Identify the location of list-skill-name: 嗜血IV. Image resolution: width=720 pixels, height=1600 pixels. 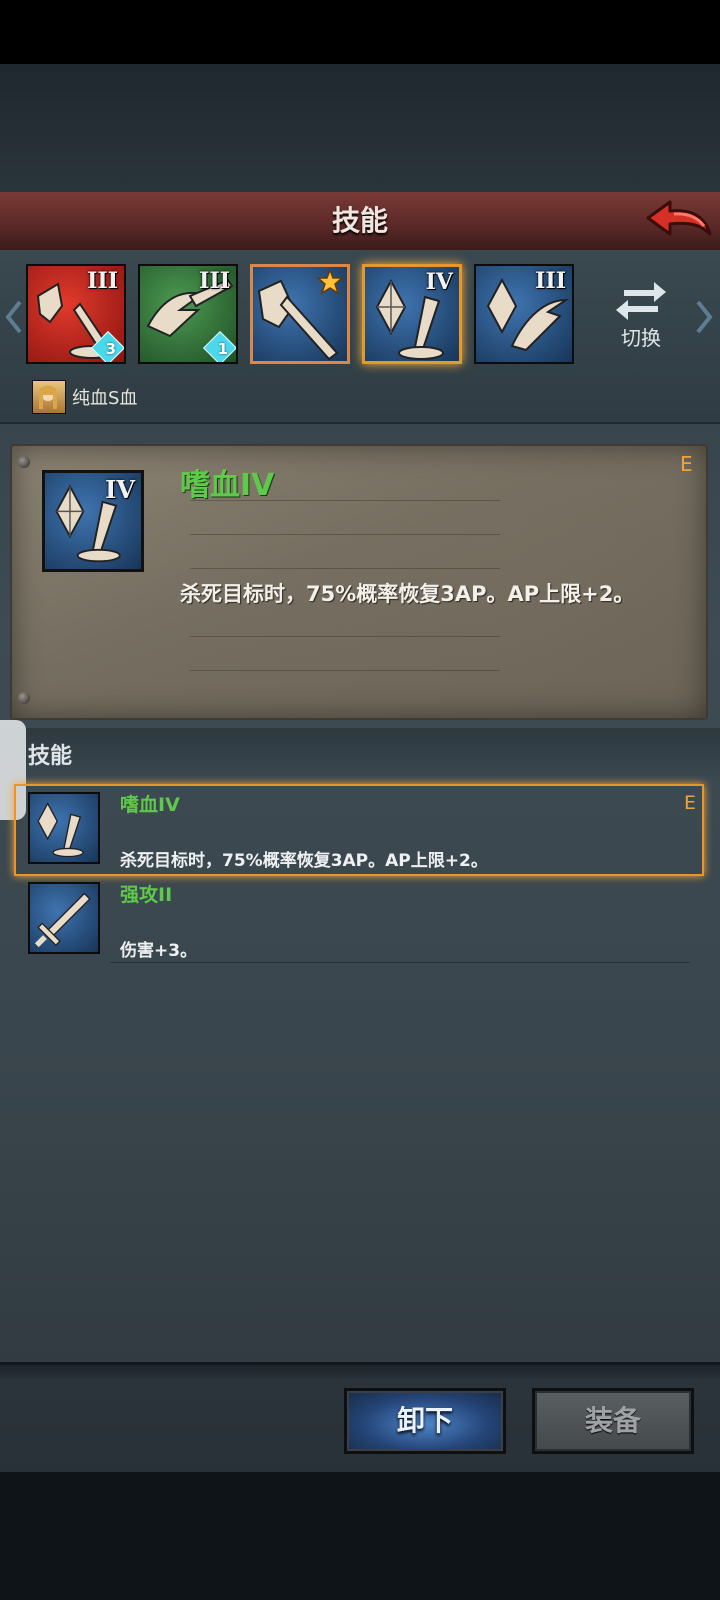
(150, 805).